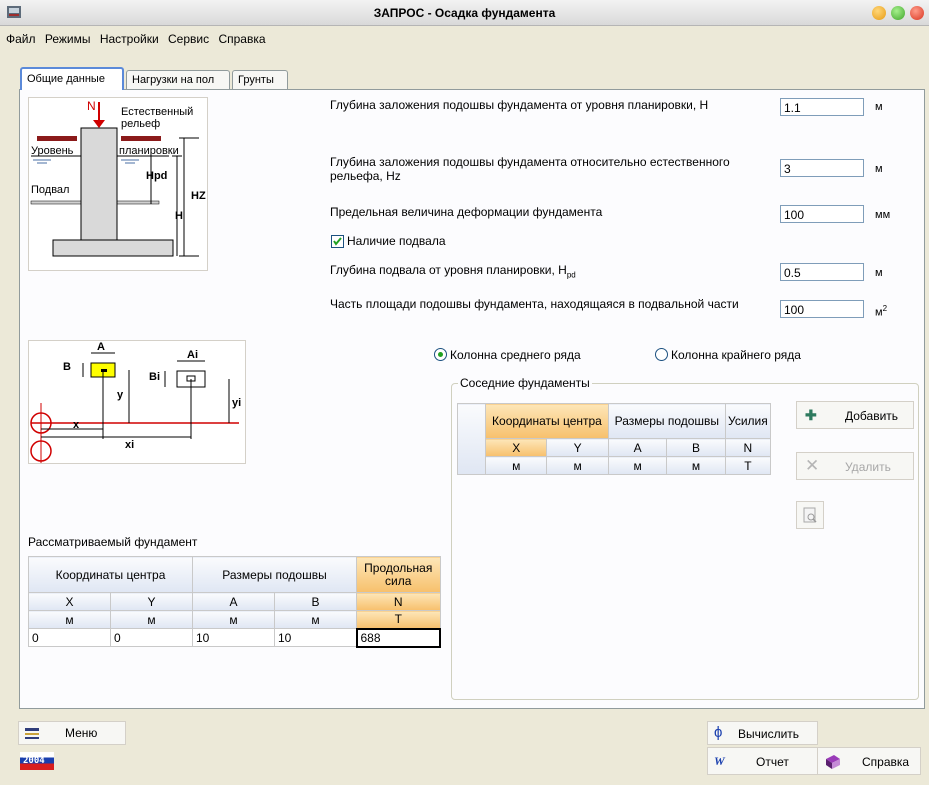 The width and height of the screenshot is (929, 785). I want to click on menu-file: Файл, so click(19, 37).